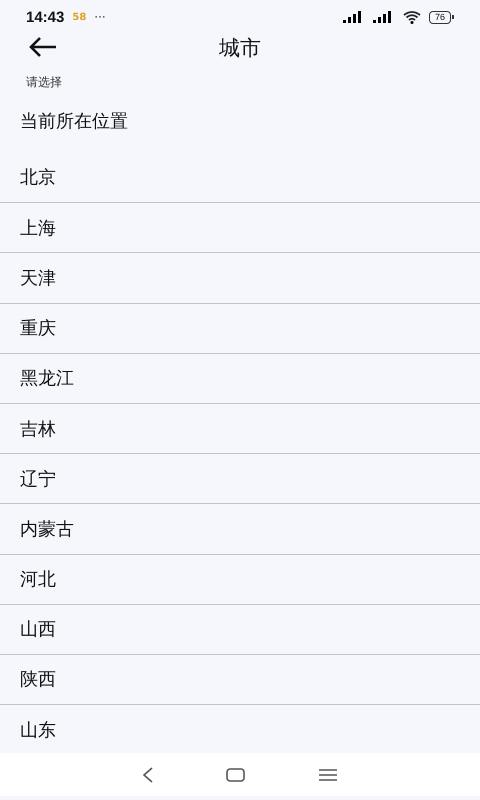 The height and width of the screenshot is (800, 480). I want to click on city-item: 北京, so click(240, 177).